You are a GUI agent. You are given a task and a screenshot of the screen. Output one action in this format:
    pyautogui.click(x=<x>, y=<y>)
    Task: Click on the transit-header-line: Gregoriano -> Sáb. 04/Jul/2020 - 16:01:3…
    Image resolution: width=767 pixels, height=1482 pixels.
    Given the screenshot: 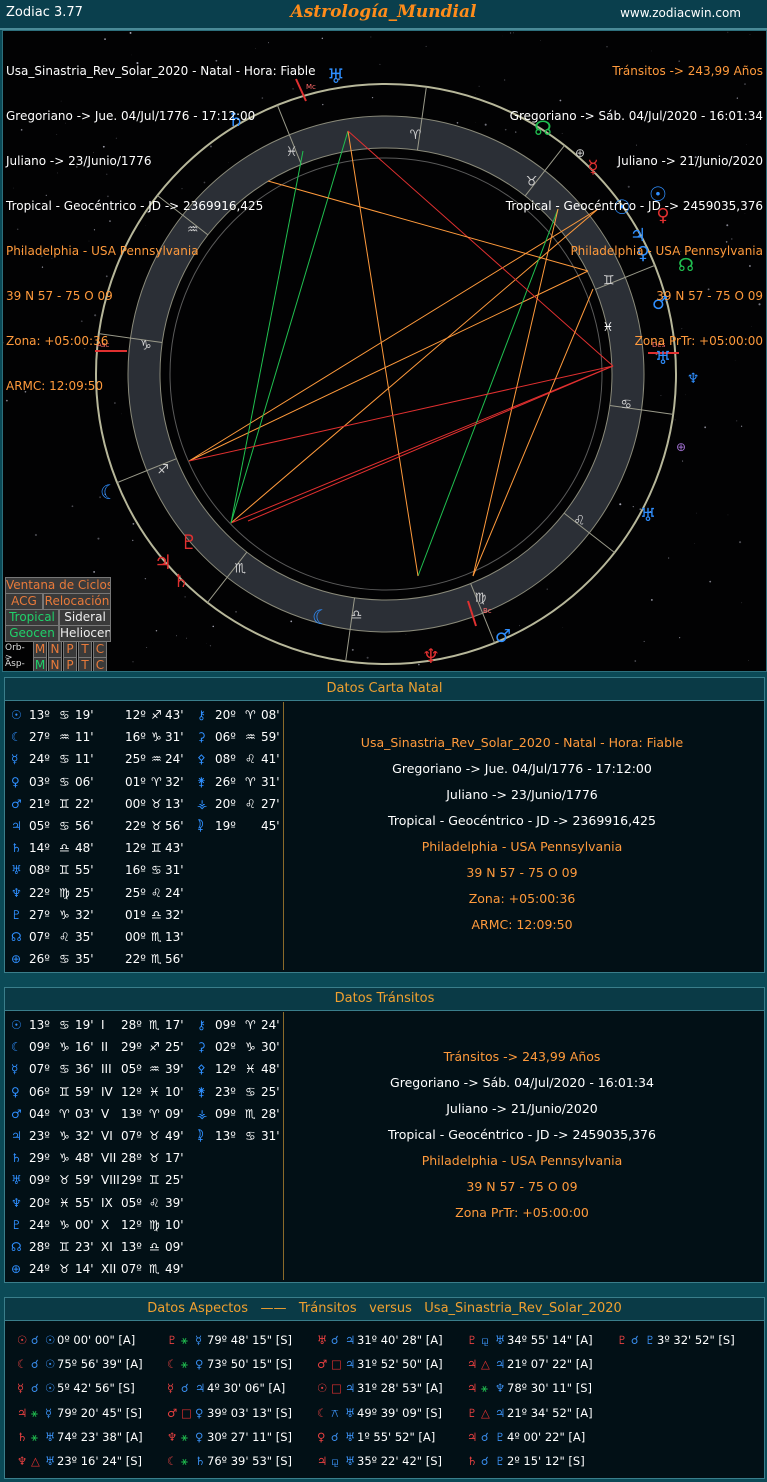 What is the action you would take?
    pyautogui.click(x=636, y=116)
    